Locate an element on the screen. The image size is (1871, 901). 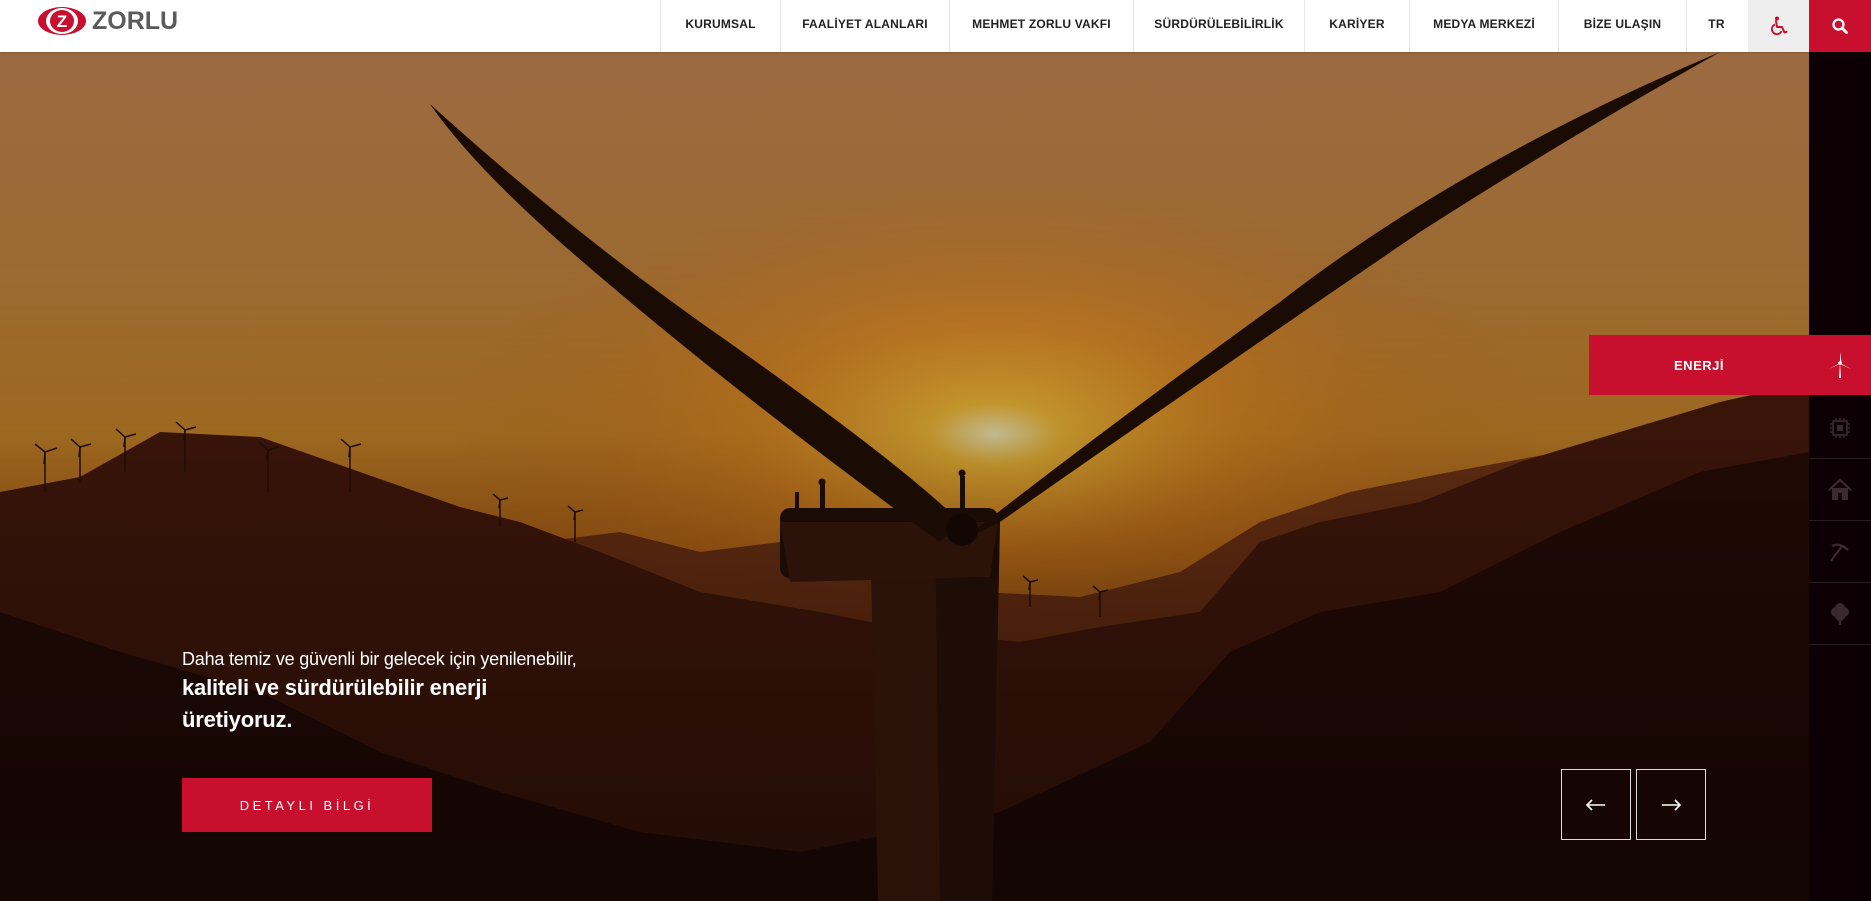
sector-textile is located at coordinates (1840, 614).